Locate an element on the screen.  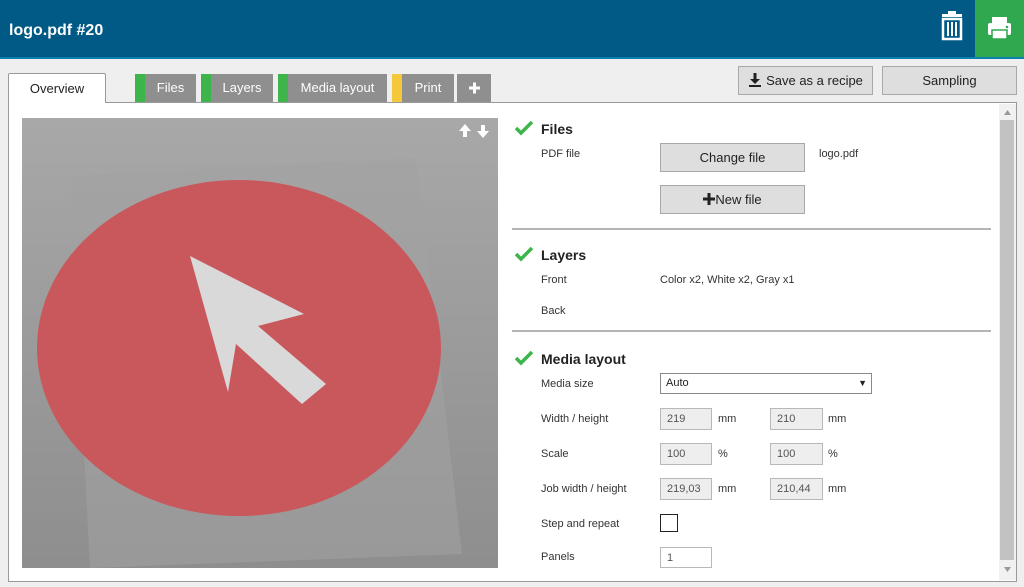
printer-icon is located at coordinates (999, 28).